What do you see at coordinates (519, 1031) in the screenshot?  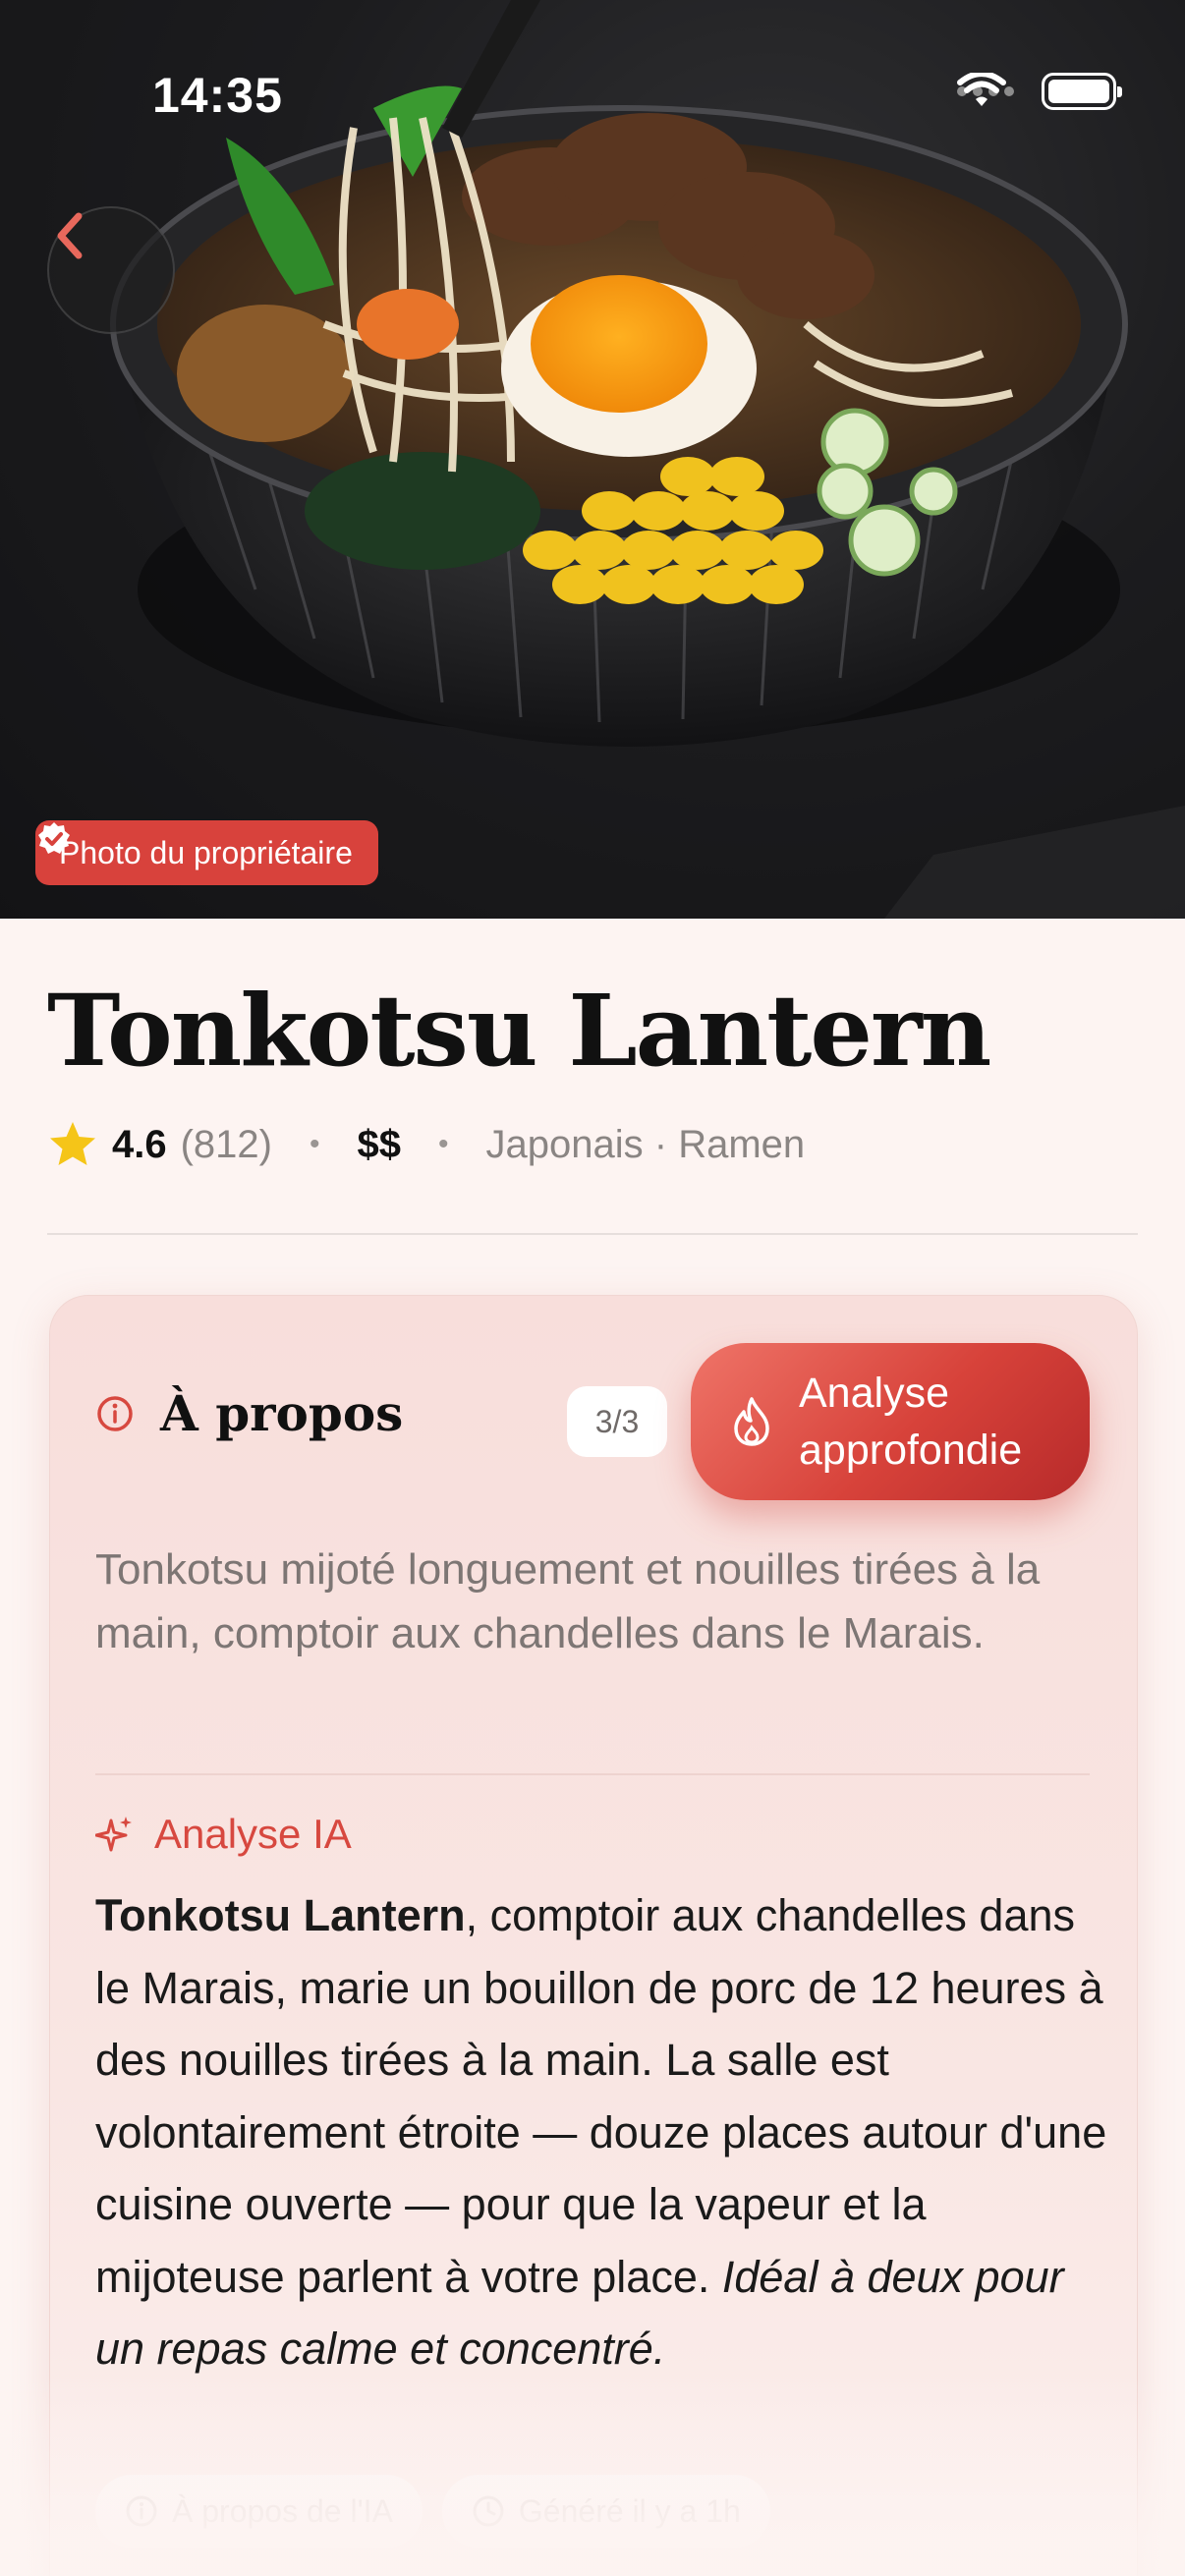 I see `restaurant-name: Tonkotsu Lantern` at bounding box center [519, 1031].